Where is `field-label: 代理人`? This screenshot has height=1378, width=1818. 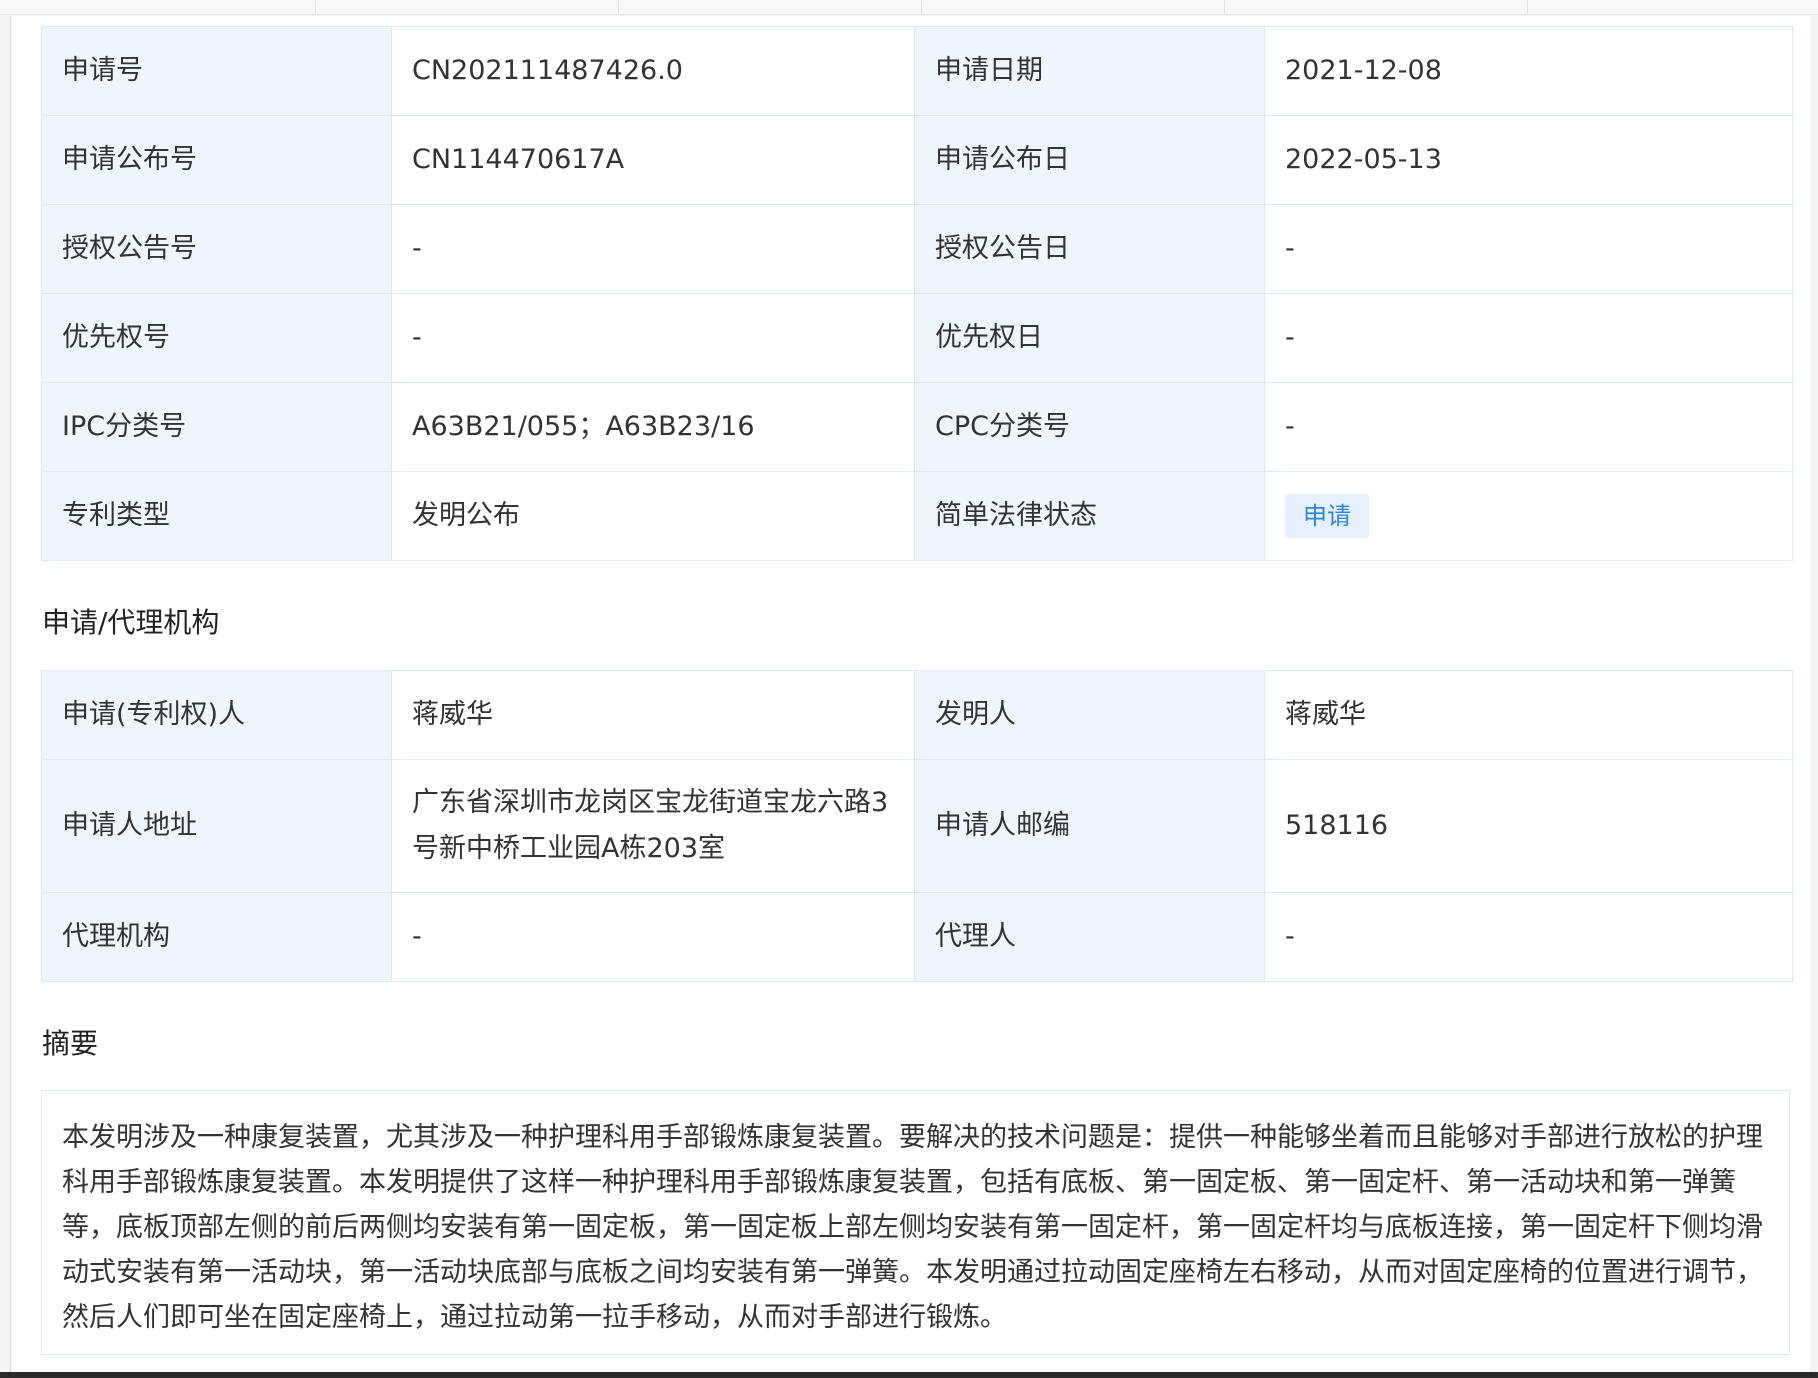
field-label: 代理人 is located at coordinates (1089, 937).